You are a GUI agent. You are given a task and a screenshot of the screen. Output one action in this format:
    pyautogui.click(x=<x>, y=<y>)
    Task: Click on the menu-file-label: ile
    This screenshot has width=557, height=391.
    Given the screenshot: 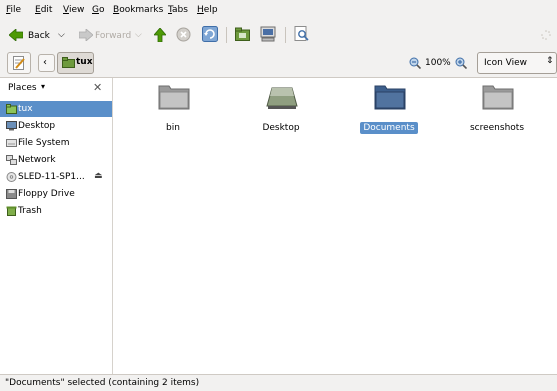 What is the action you would take?
    pyautogui.click(x=16, y=10)
    